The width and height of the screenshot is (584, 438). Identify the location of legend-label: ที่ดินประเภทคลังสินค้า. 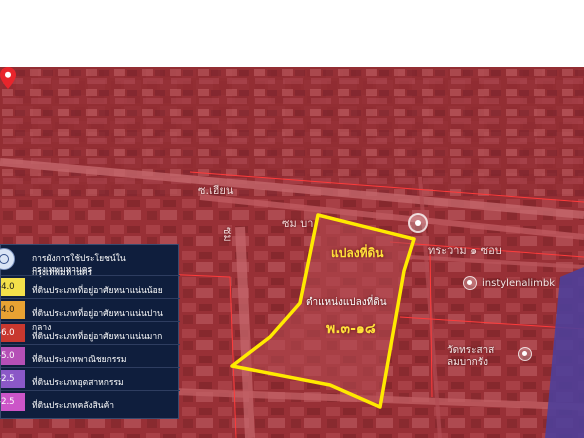
(73, 406).